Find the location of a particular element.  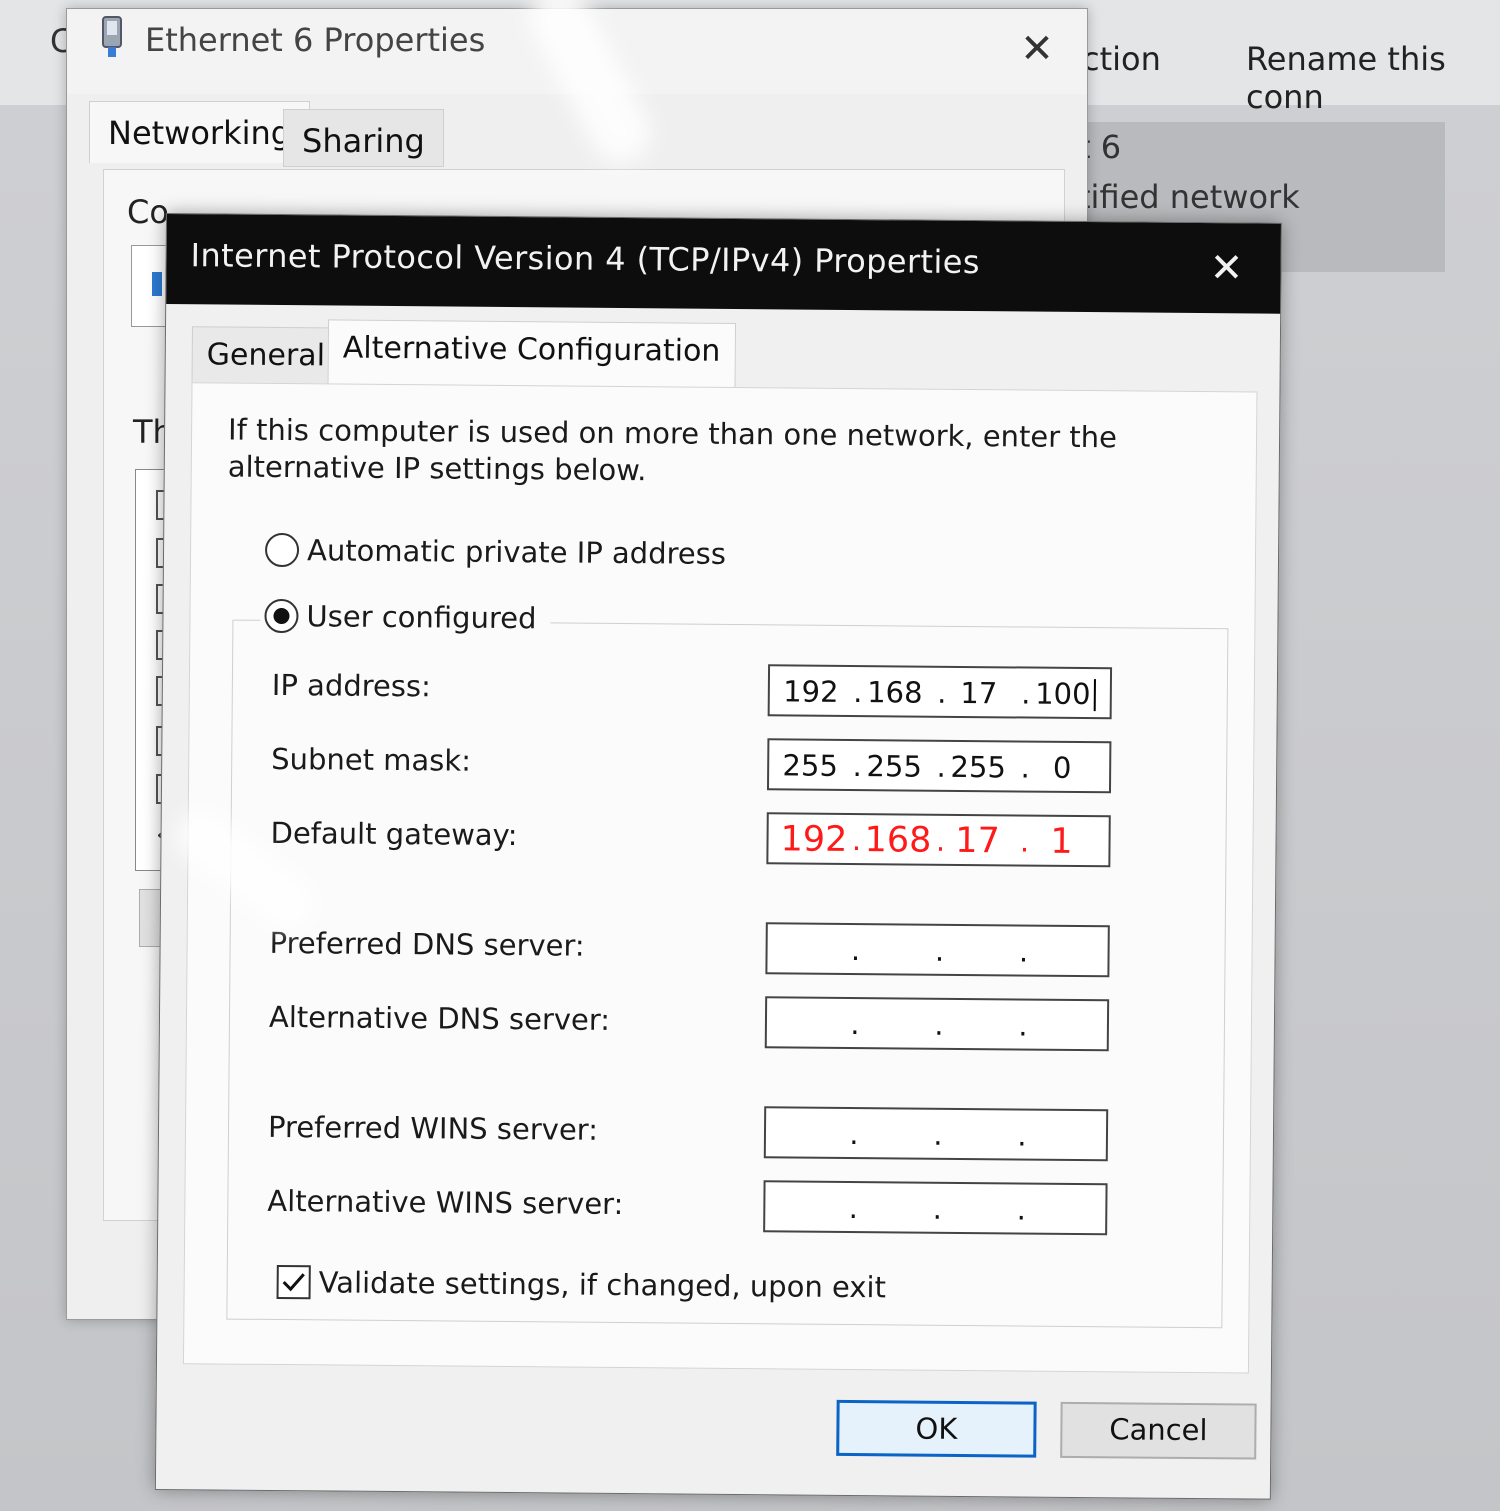

user-configured-option: User configured is located at coordinates (400, 617).